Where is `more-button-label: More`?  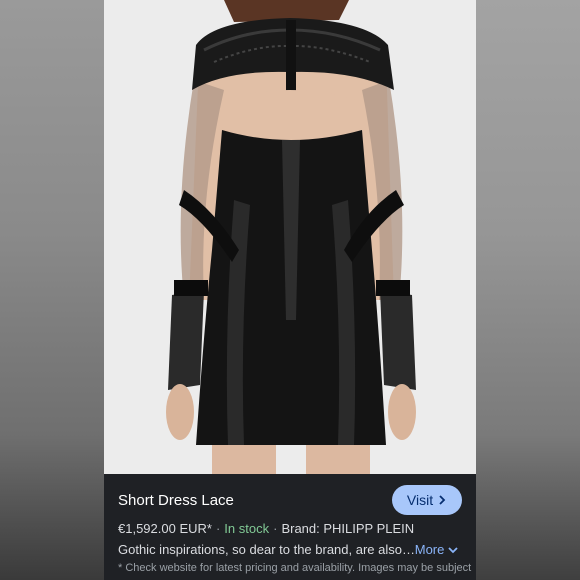 more-button-label: More is located at coordinates (429, 549).